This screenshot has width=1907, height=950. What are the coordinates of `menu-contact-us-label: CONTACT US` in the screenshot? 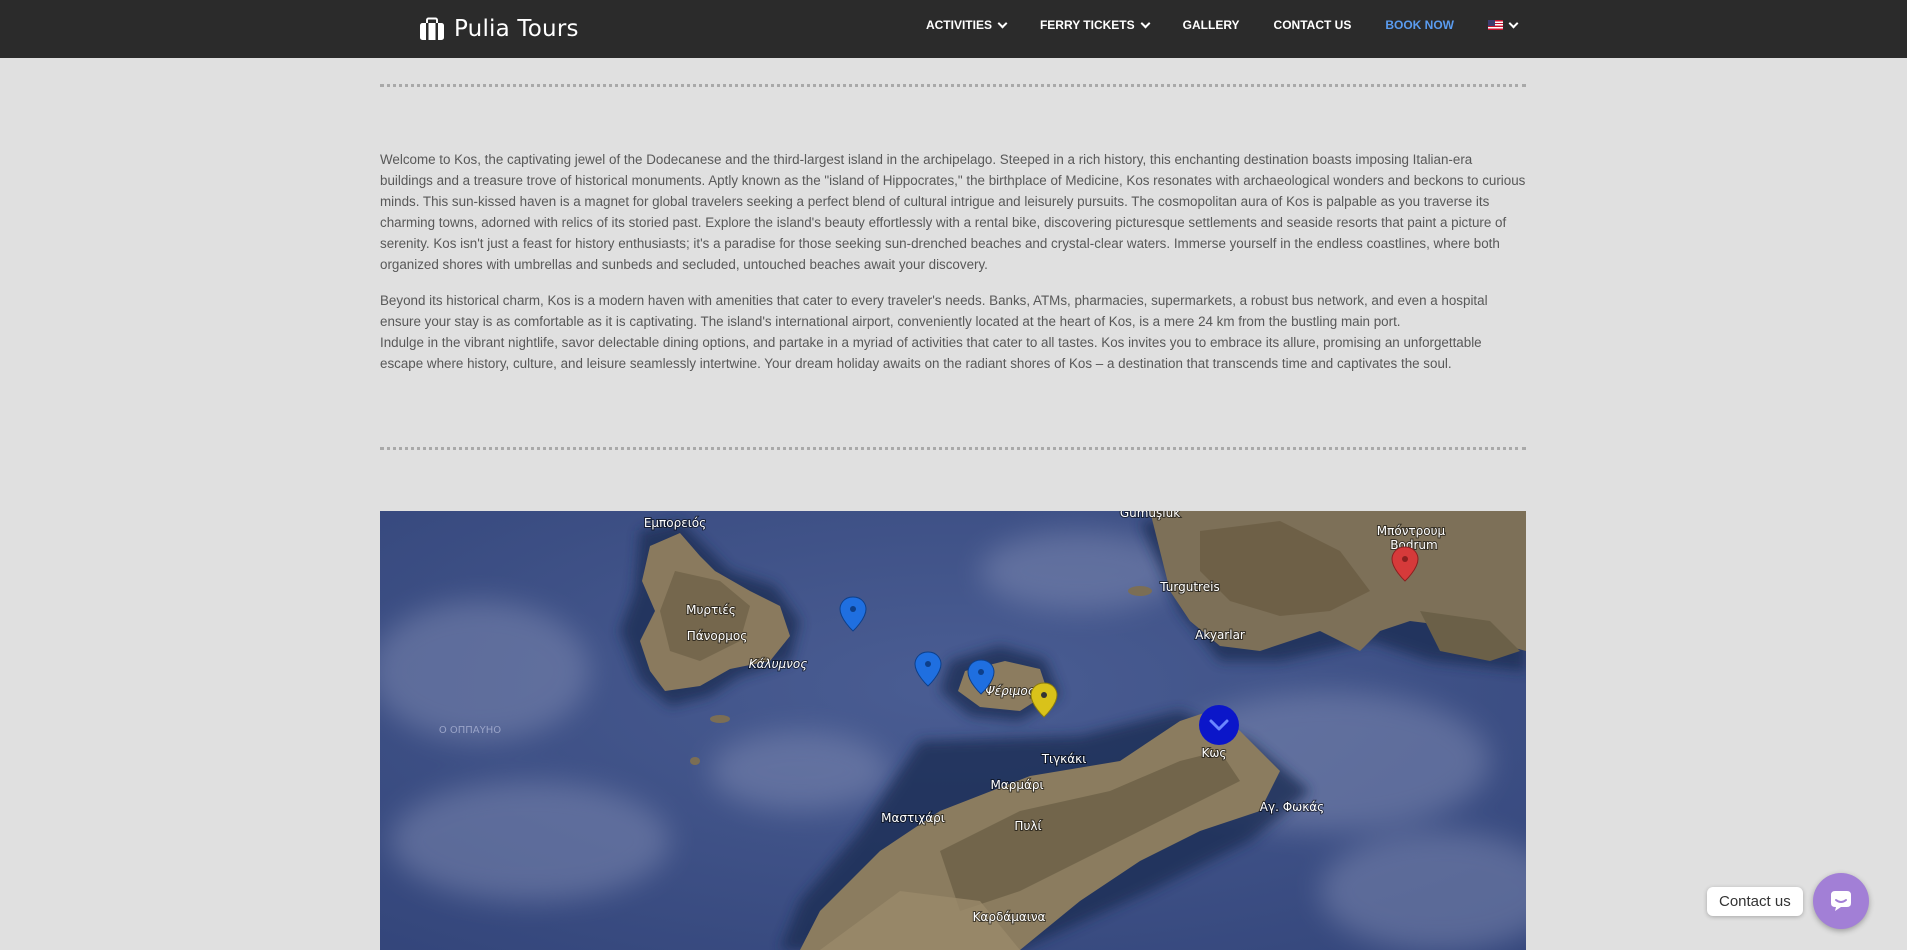 It's located at (1312, 25).